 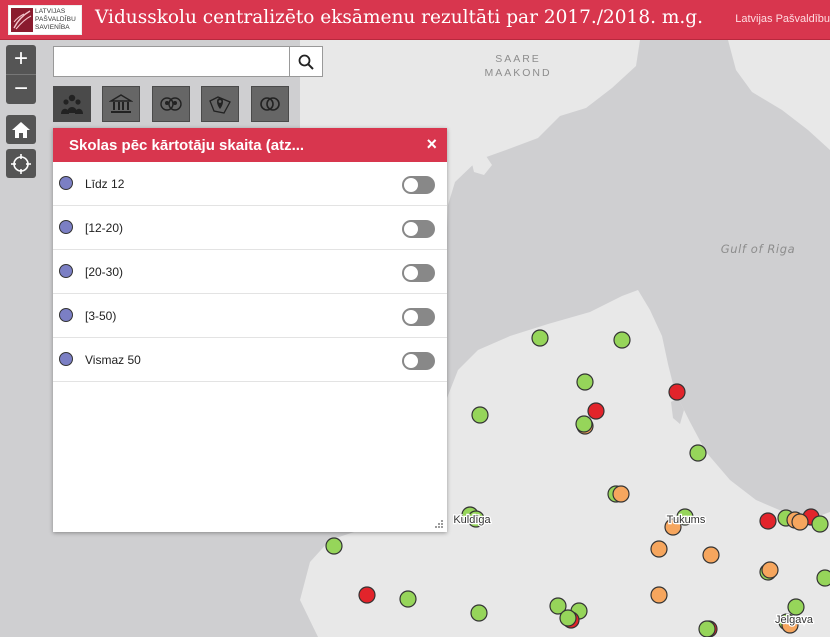 I want to click on close-icon: ×, so click(x=431, y=144).